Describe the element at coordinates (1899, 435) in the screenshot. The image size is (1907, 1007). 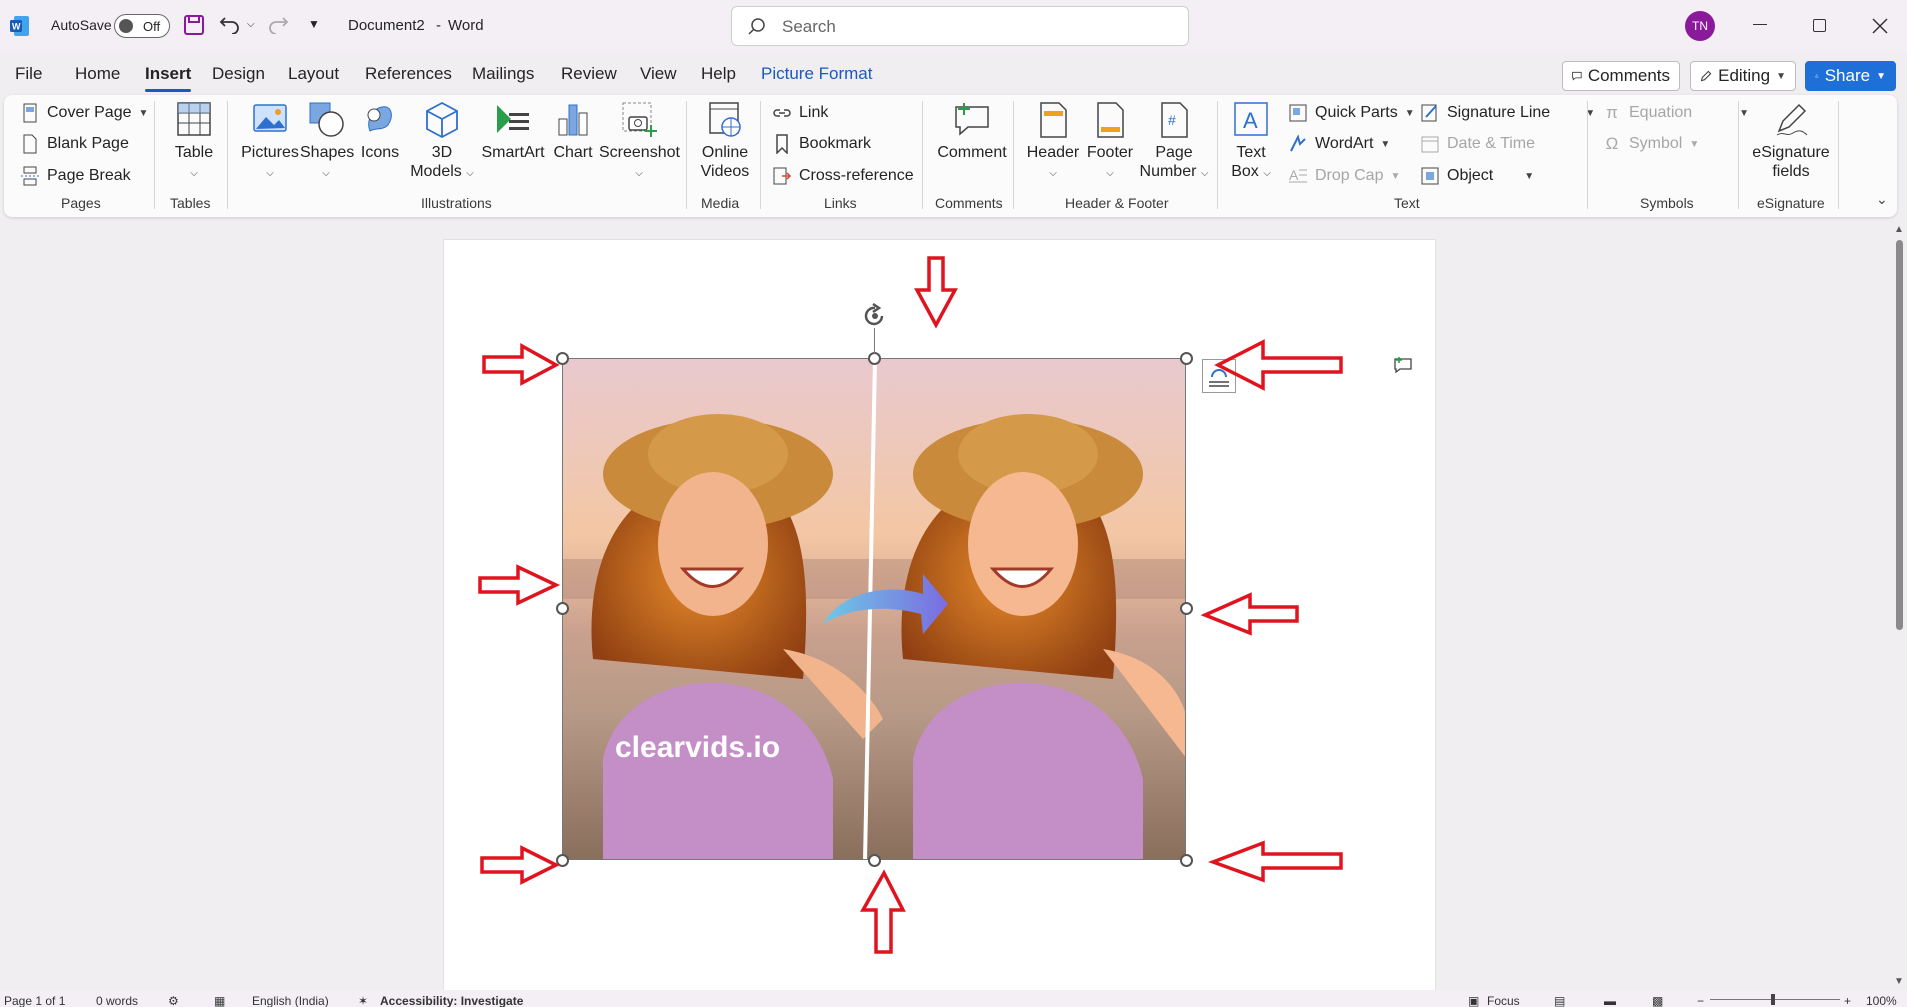
I see `scroll-thumb` at that location.